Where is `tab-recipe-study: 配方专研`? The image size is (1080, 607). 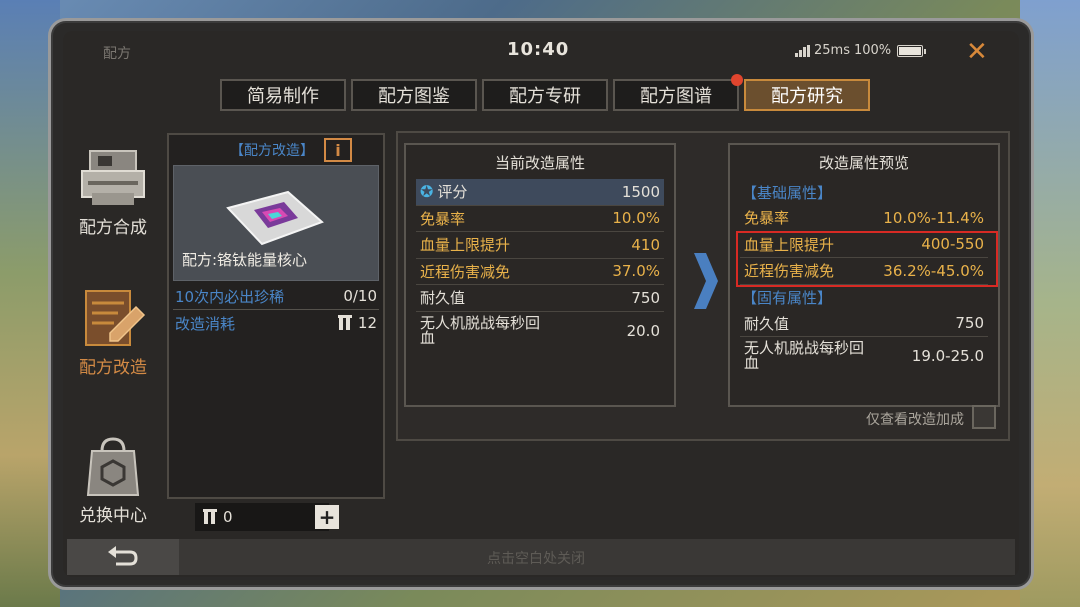 tab-recipe-study: 配方专研 is located at coordinates (545, 95).